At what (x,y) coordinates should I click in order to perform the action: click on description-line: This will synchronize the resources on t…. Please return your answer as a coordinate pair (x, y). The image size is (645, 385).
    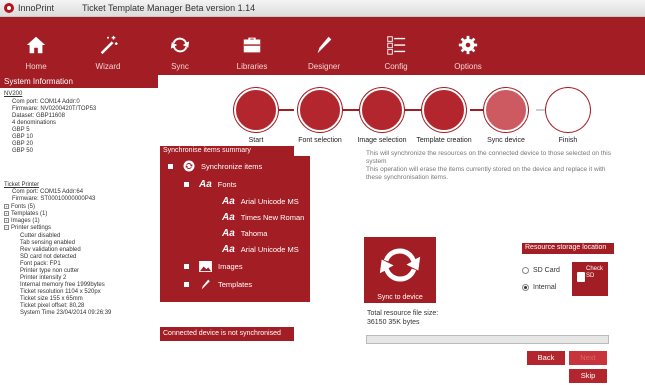
    Looking at the image, I should click on (488, 157).